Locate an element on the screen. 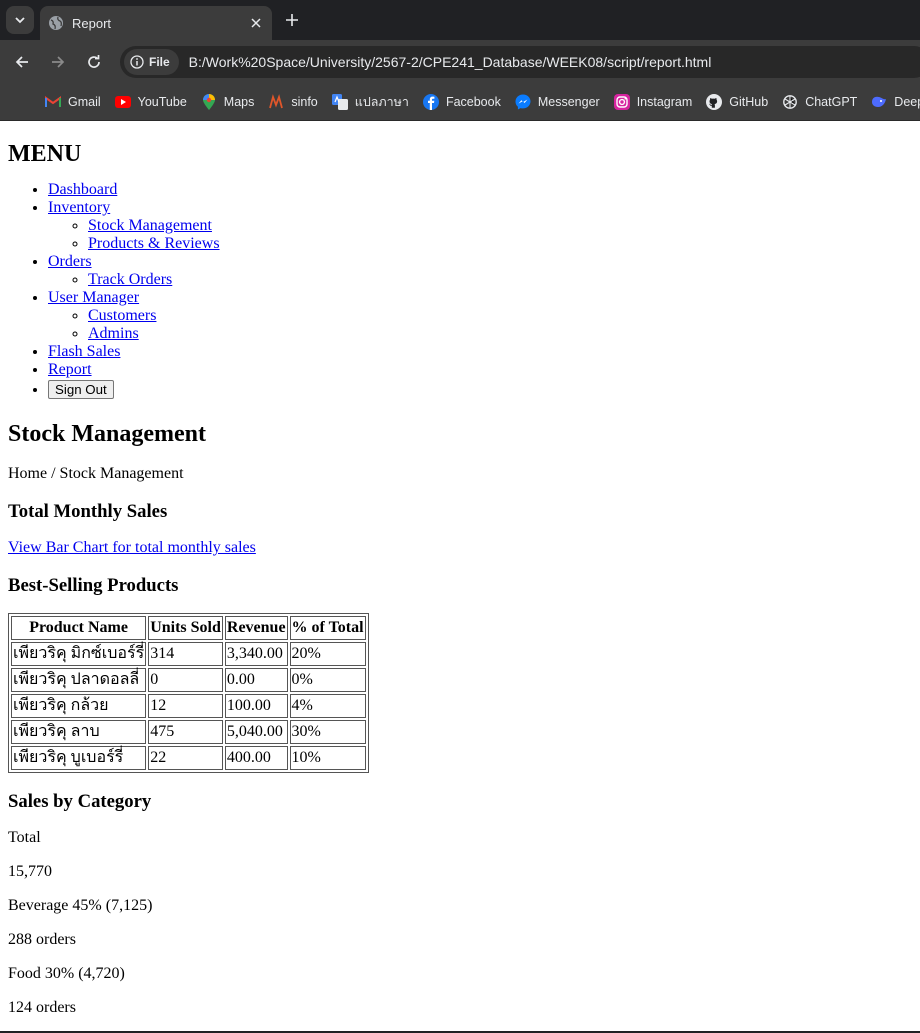  table-row: เพียวริคุ ปลาดอลลี่ 0 0.00 0% is located at coordinates (188, 680).